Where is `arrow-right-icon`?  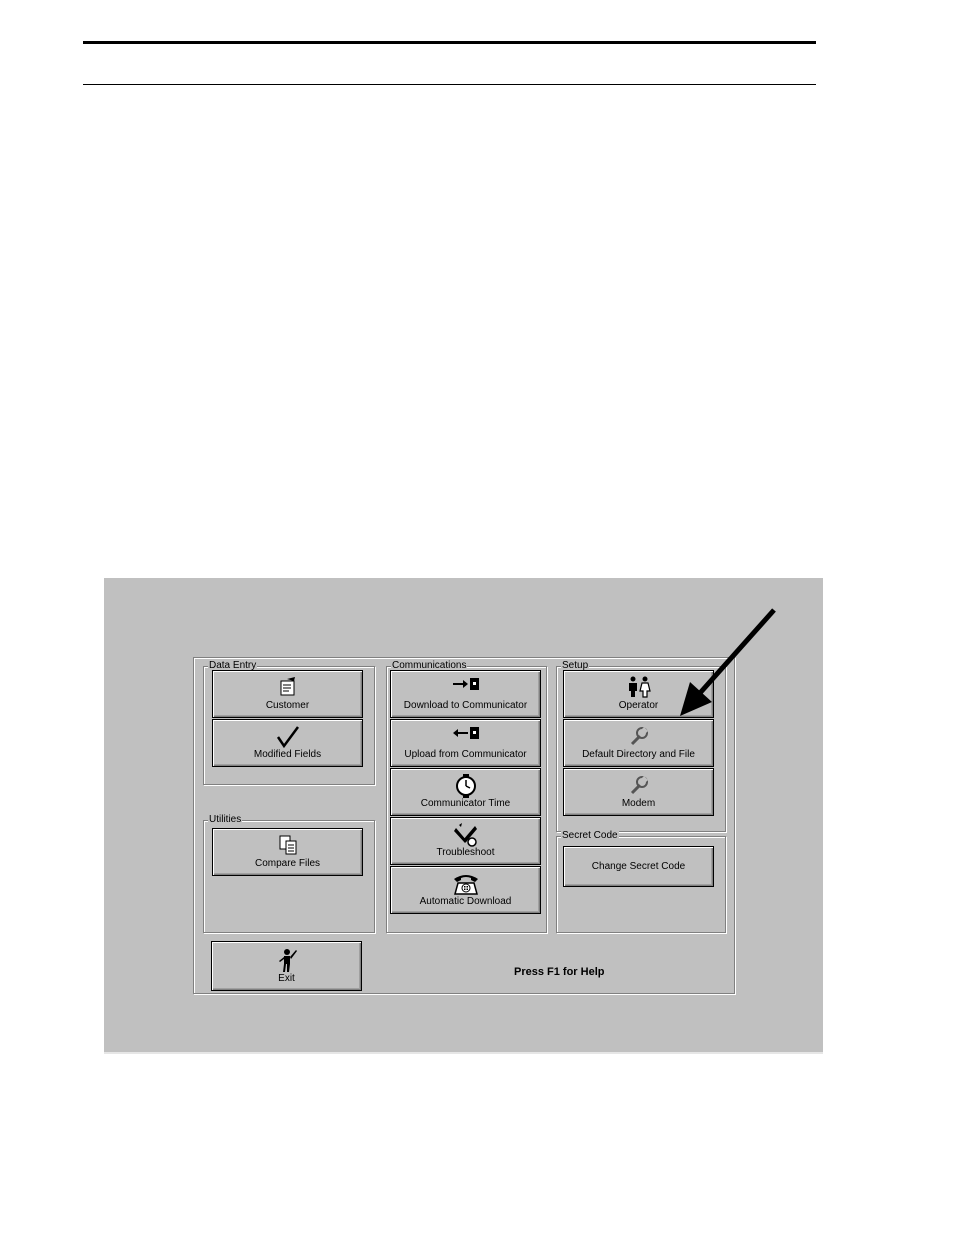 arrow-right-icon is located at coordinates (465, 684).